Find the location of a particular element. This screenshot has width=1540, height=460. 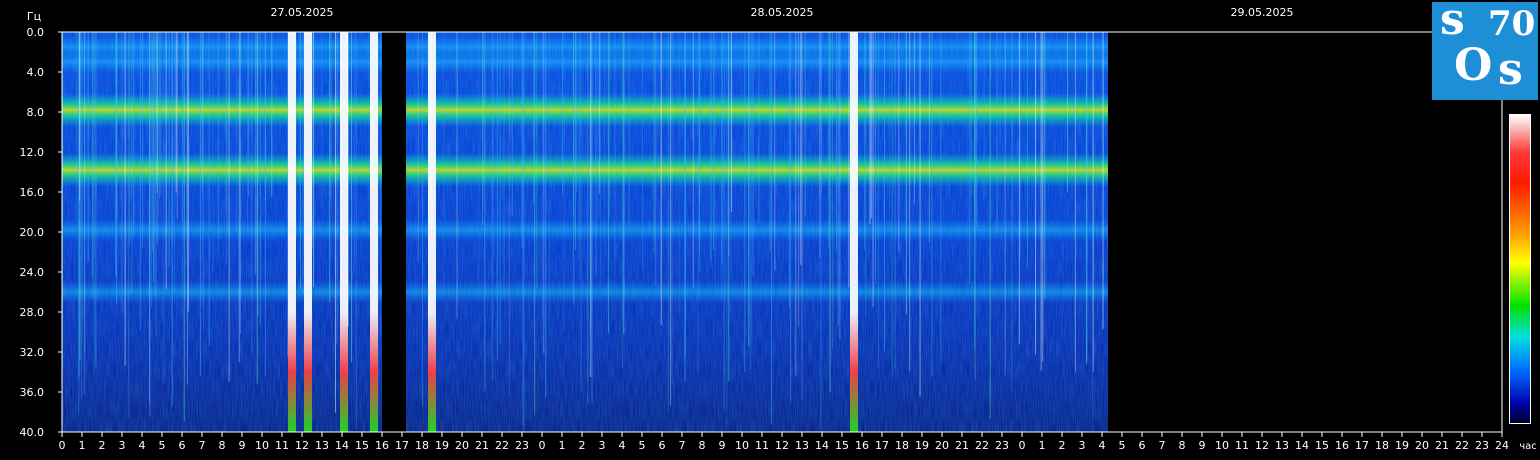

x-tick-label: 19 is located at coordinates (442, 445).